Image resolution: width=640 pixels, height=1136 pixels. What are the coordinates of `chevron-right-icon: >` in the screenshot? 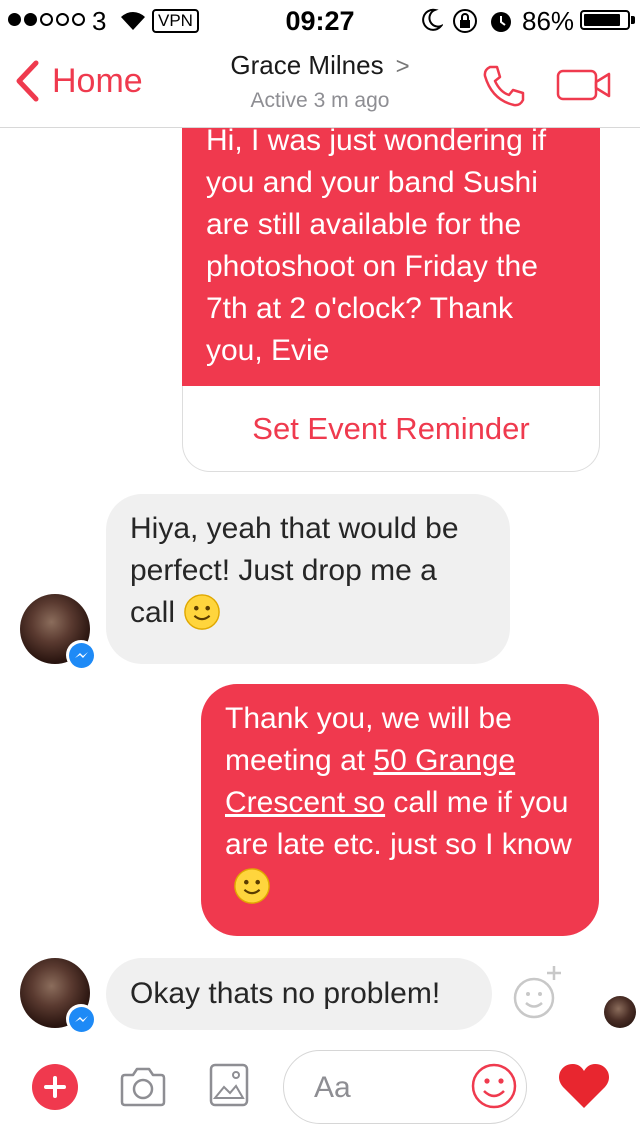 It's located at (402, 66).